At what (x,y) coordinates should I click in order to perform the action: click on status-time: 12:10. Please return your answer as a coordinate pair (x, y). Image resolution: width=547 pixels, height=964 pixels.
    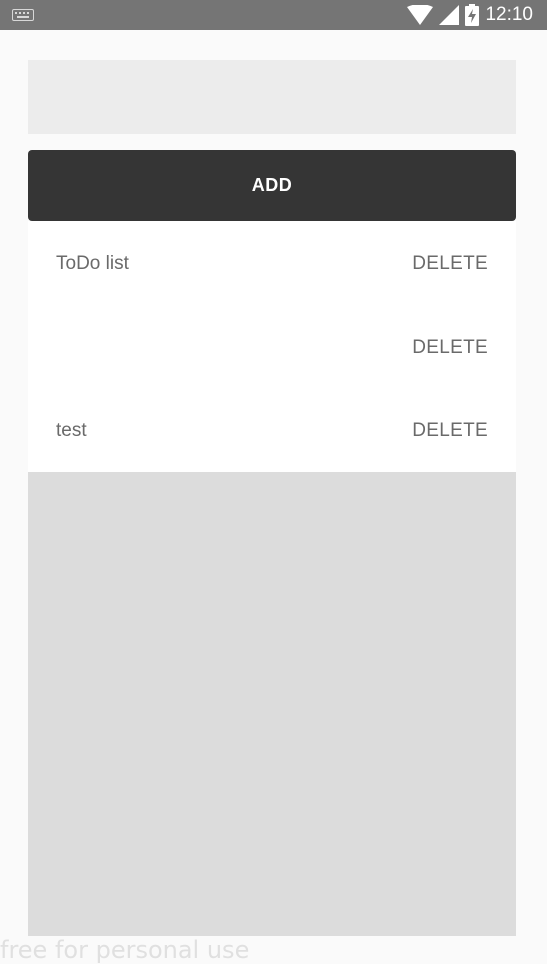
    Looking at the image, I should click on (509, 14).